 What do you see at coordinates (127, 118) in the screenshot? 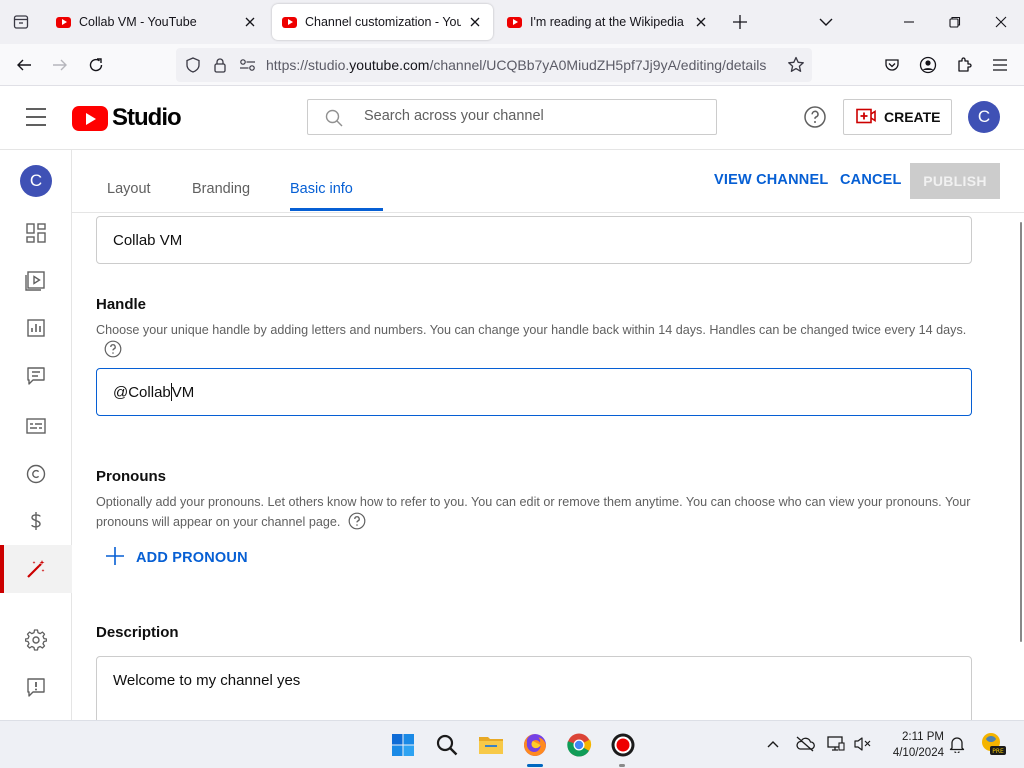
I see `studio-logo: Studio` at bounding box center [127, 118].